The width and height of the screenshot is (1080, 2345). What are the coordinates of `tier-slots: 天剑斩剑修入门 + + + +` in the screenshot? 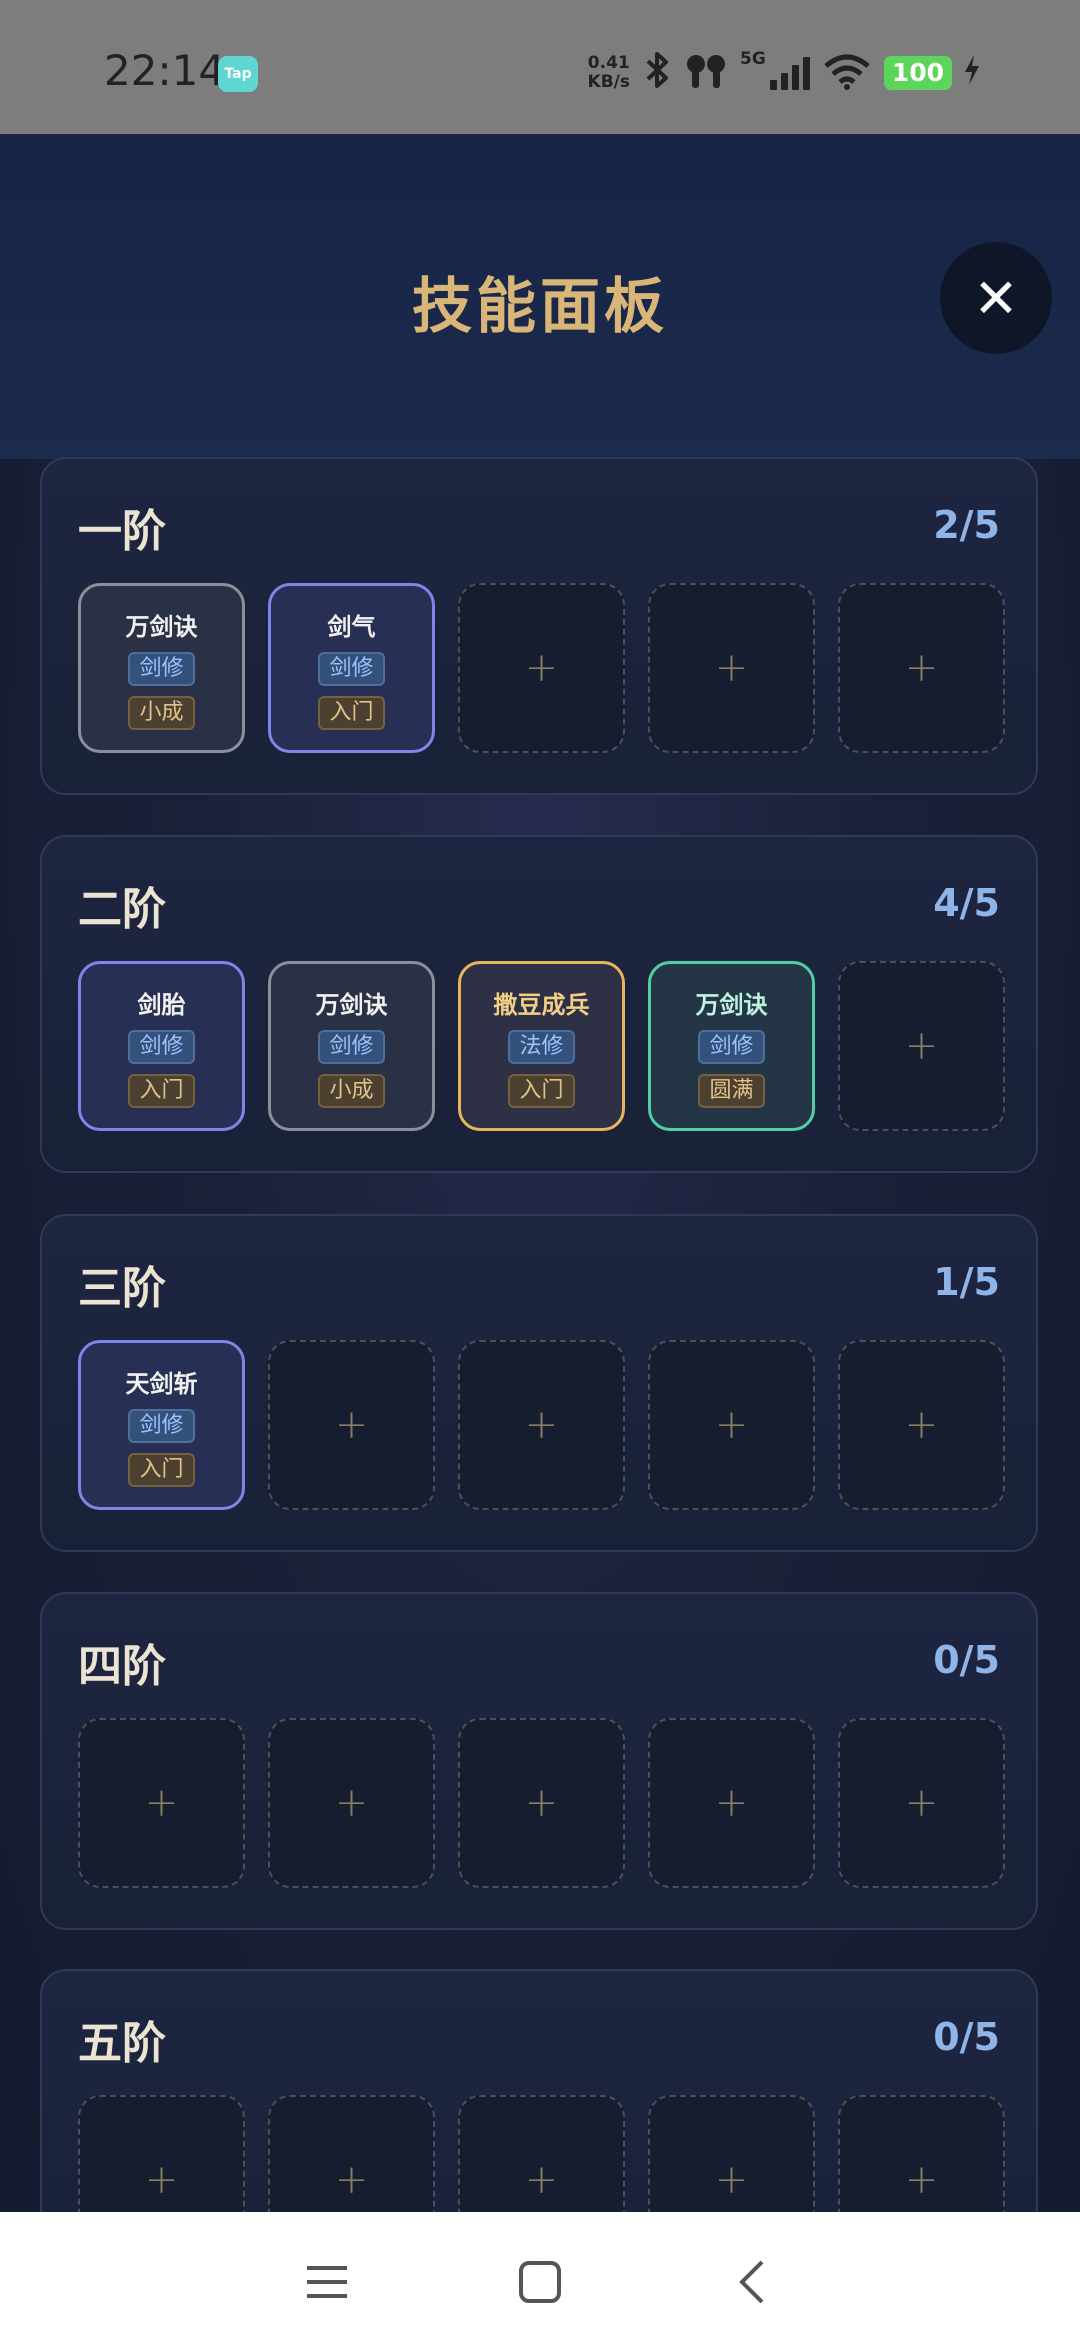 It's located at (541, 1425).